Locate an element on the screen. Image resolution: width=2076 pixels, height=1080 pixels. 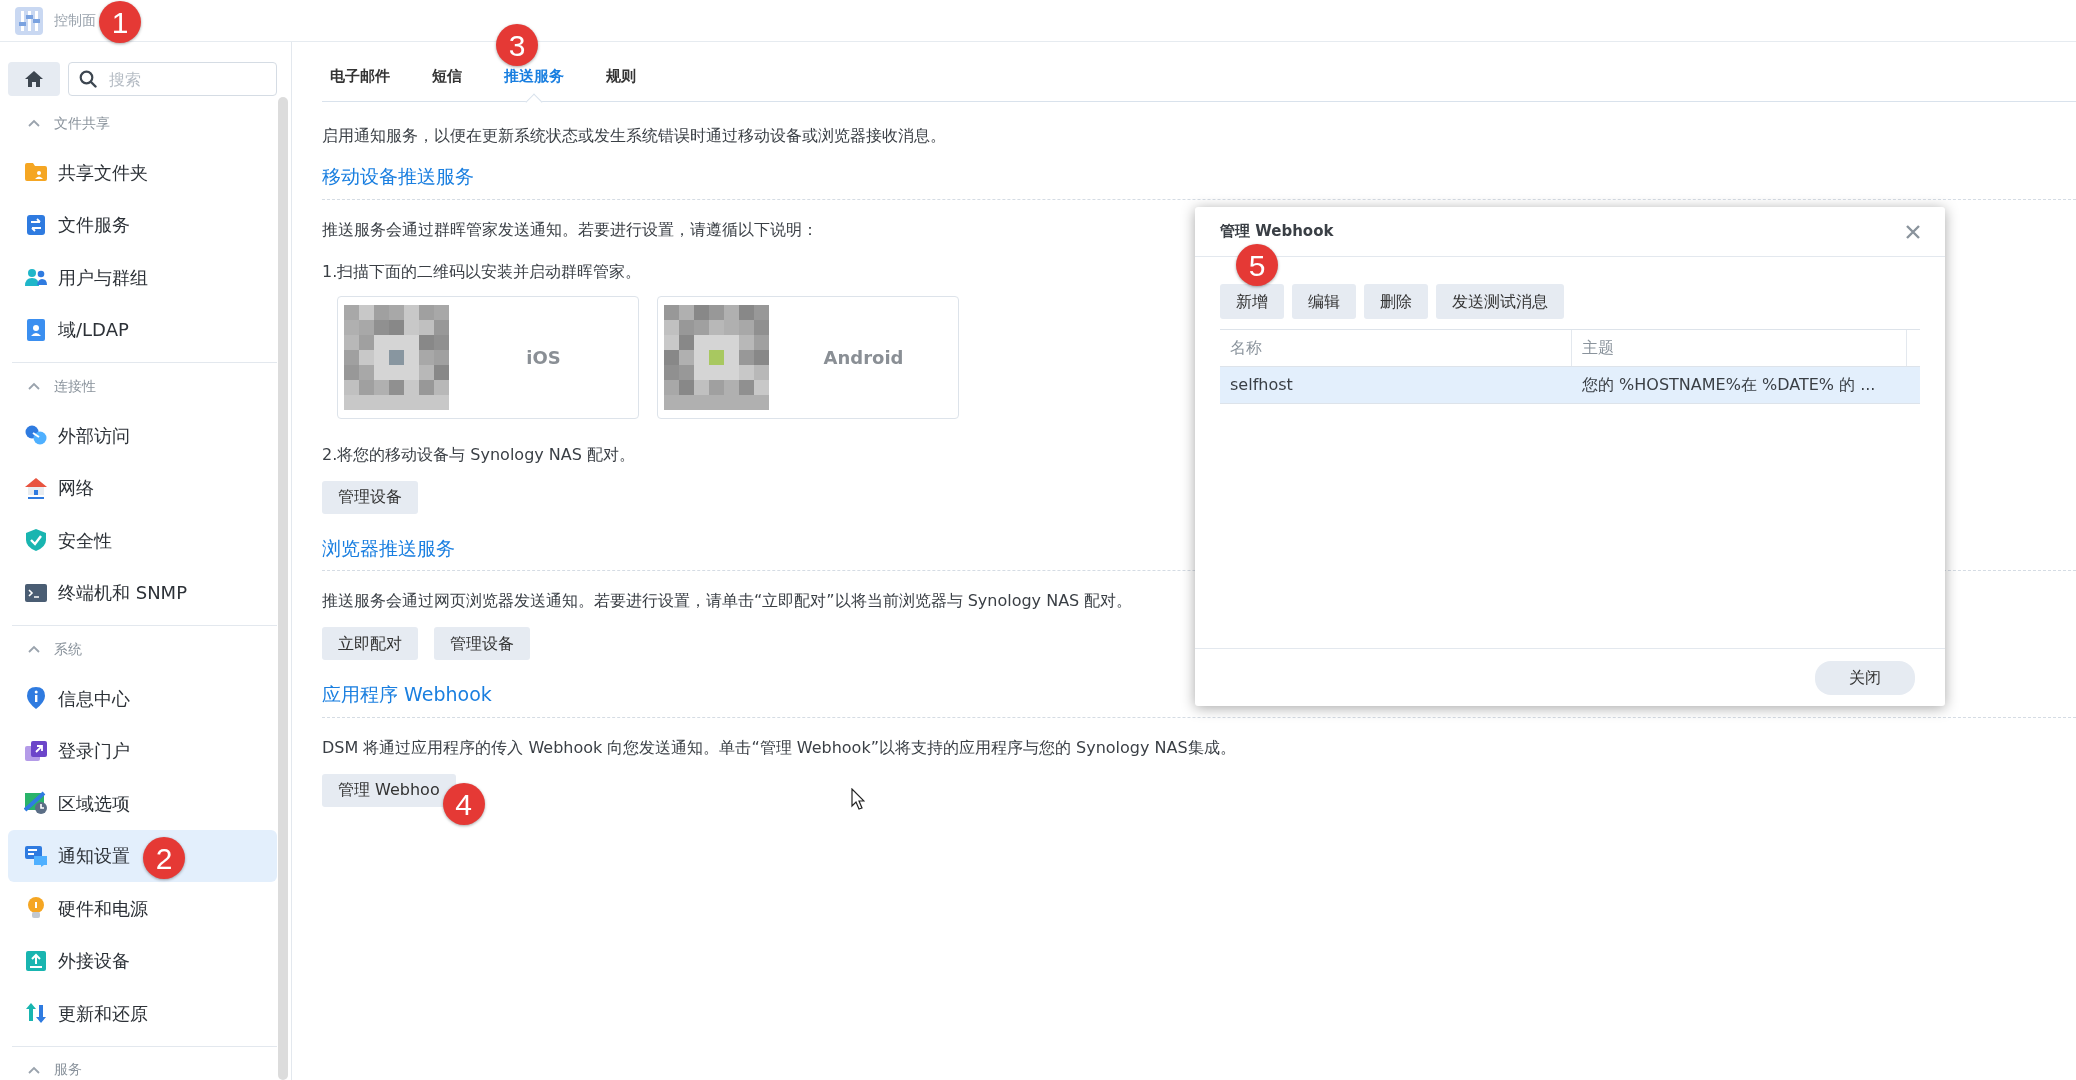
contact-card-icon is located at coordinates (36, 329).